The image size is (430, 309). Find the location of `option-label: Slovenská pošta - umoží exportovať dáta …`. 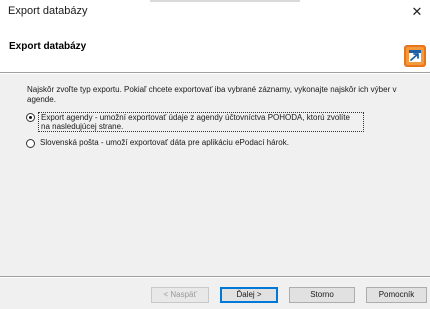

option-label: Slovenská pošta - umoží exportovať dáta … is located at coordinates (200, 142).